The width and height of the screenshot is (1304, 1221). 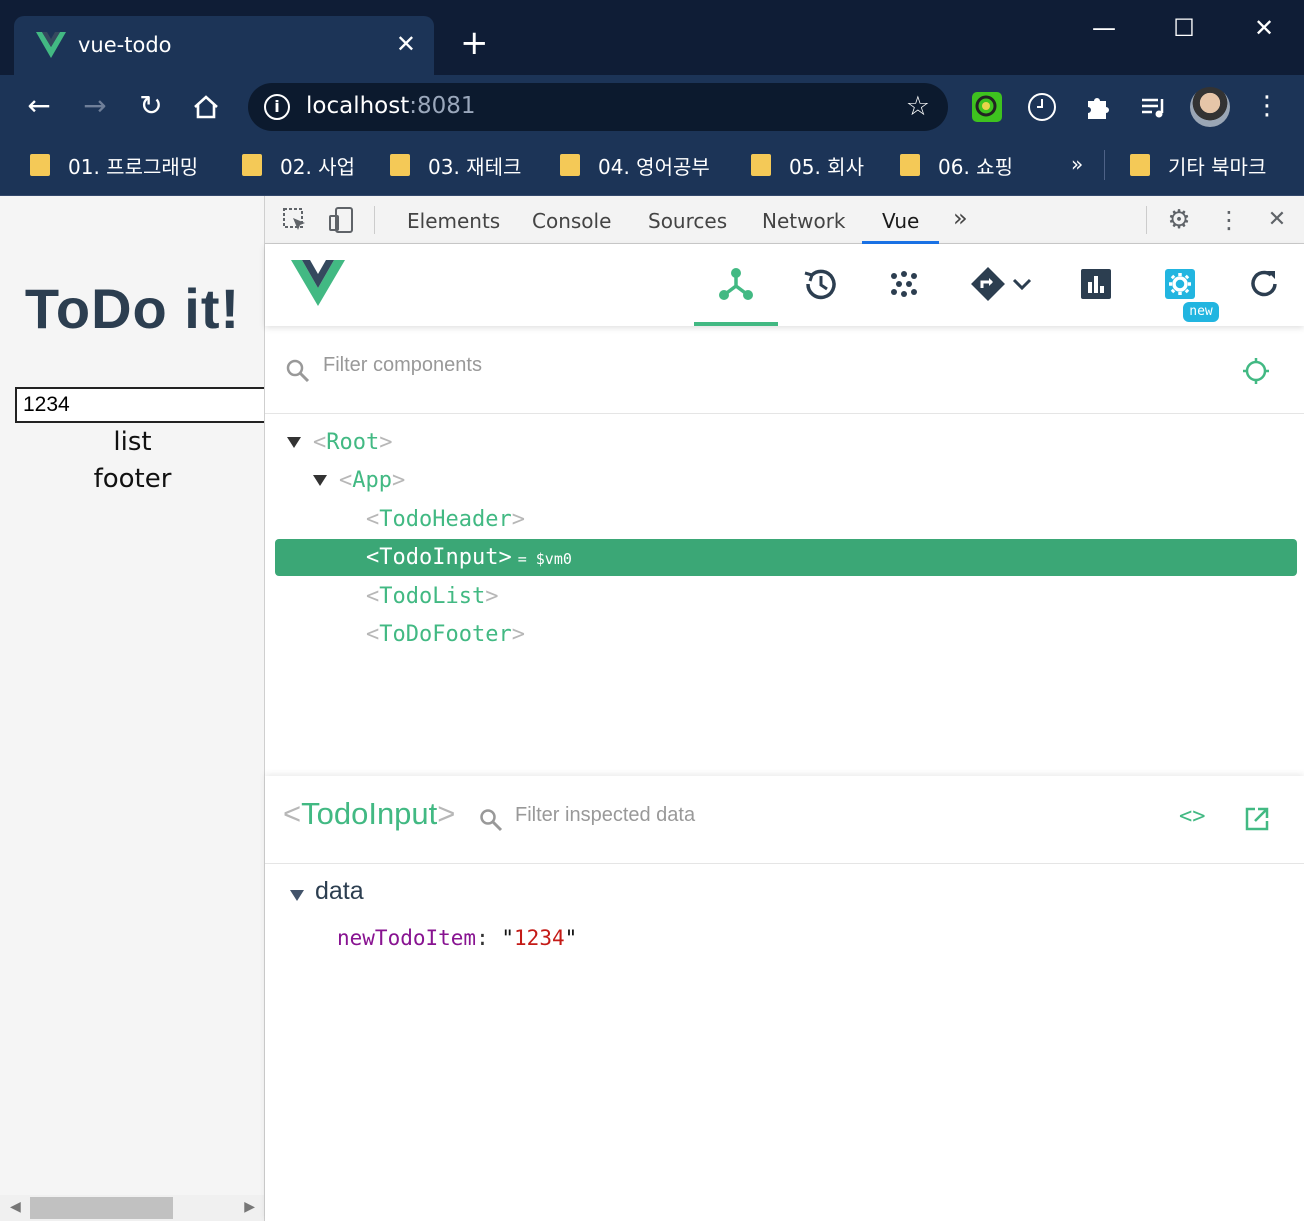 I want to click on other-bookmarks-folder: 기타 북마크, so click(x=1198, y=165).